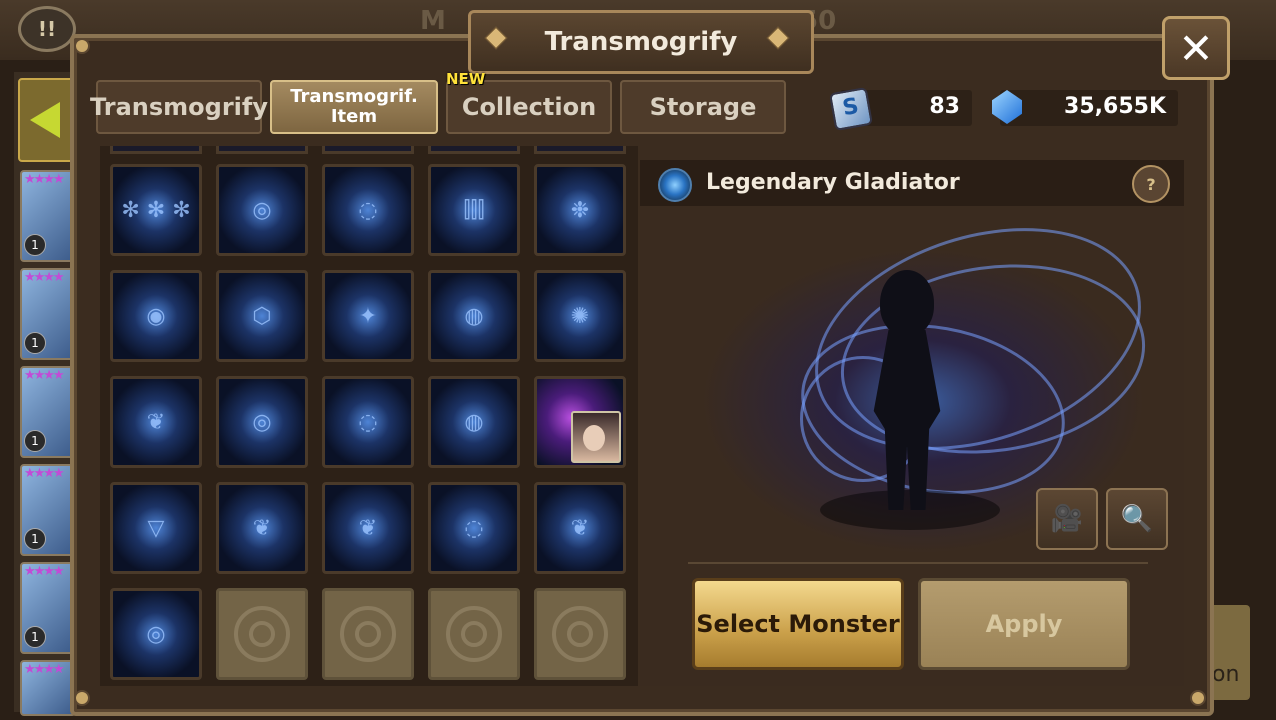  I want to click on video-camera-icon: 🎥, so click(1067, 519).